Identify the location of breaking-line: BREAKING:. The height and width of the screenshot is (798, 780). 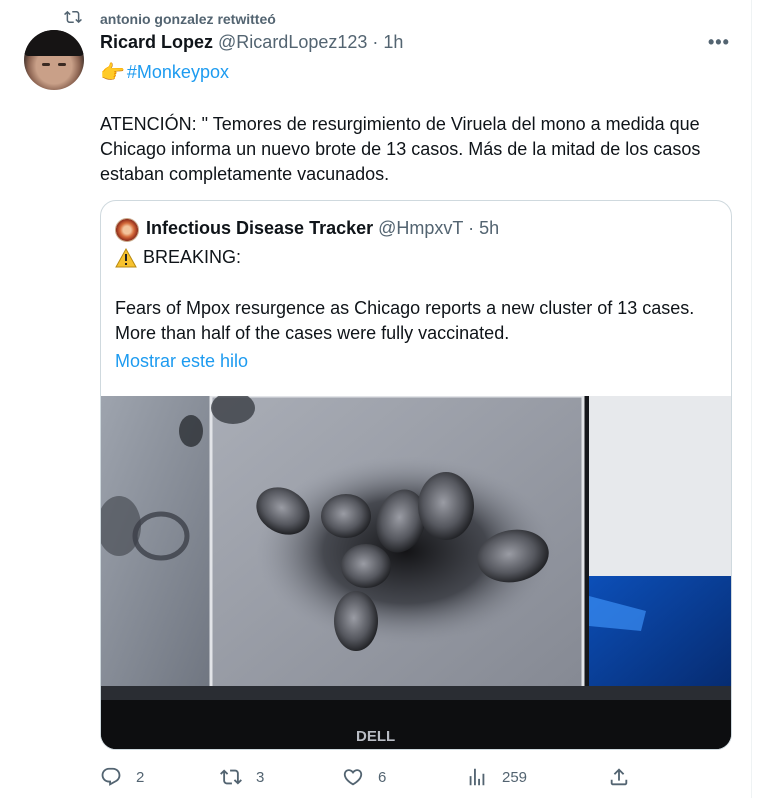
(178, 257).